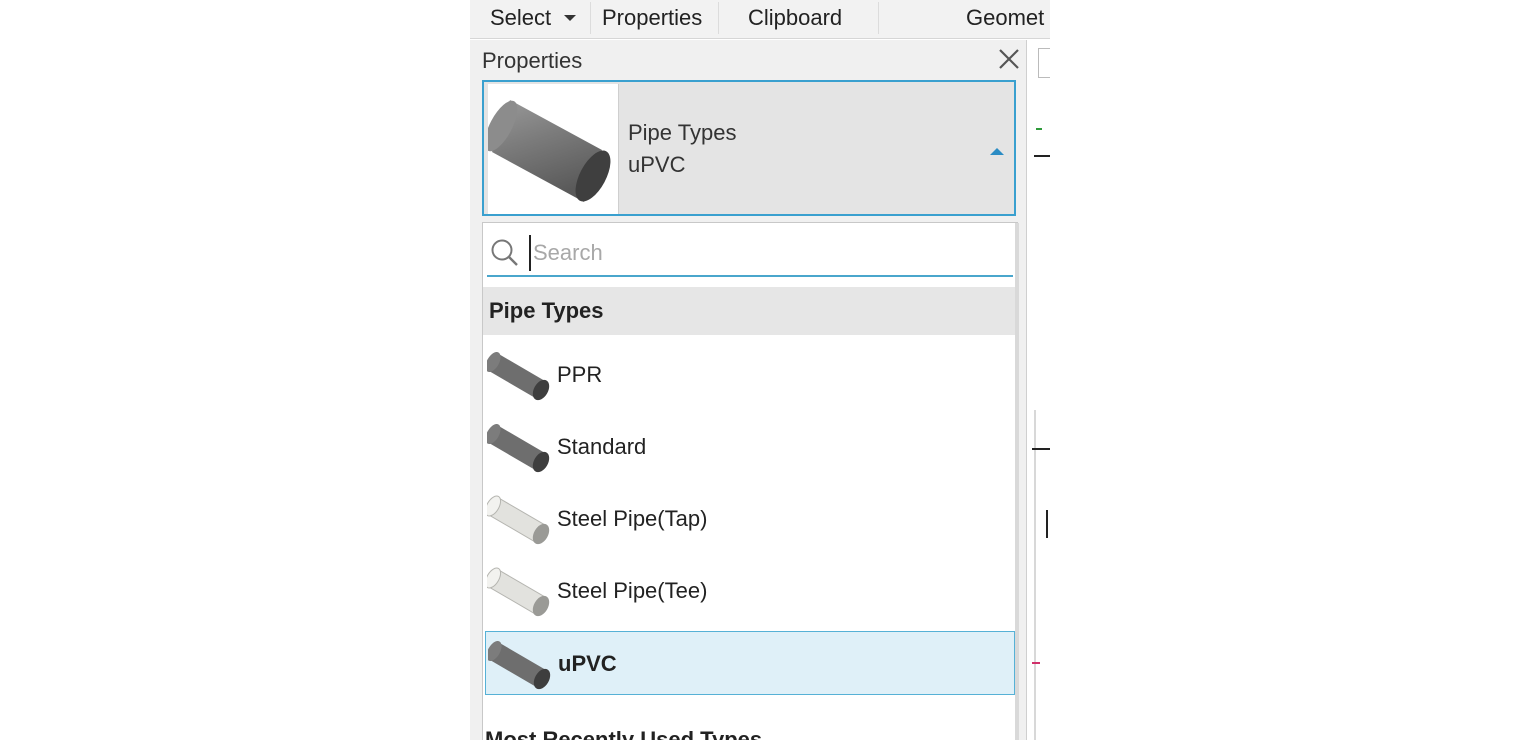 The width and height of the screenshot is (1520, 740). What do you see at coordinates (795, 18) in the screenshot?
I see `ribbon-clipboard-panel: Clipboard` at bounding box center [795, 18].